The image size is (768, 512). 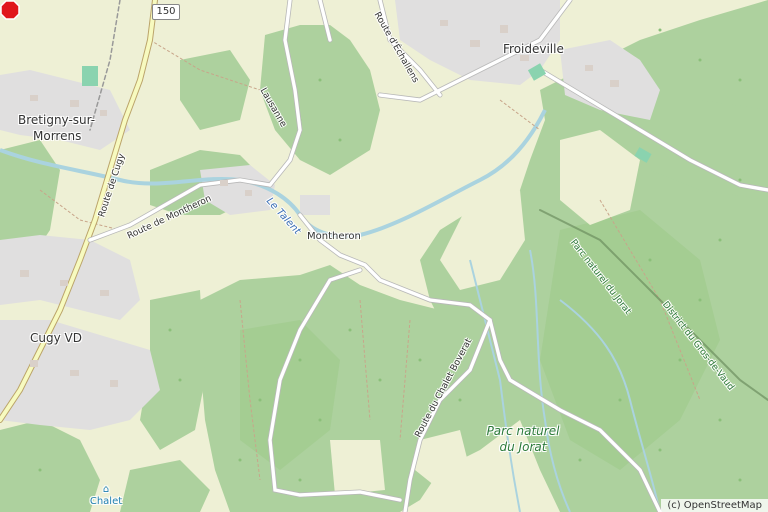 I want to click on label-parc-line2: du Jorat, so click(x=523, y=447).